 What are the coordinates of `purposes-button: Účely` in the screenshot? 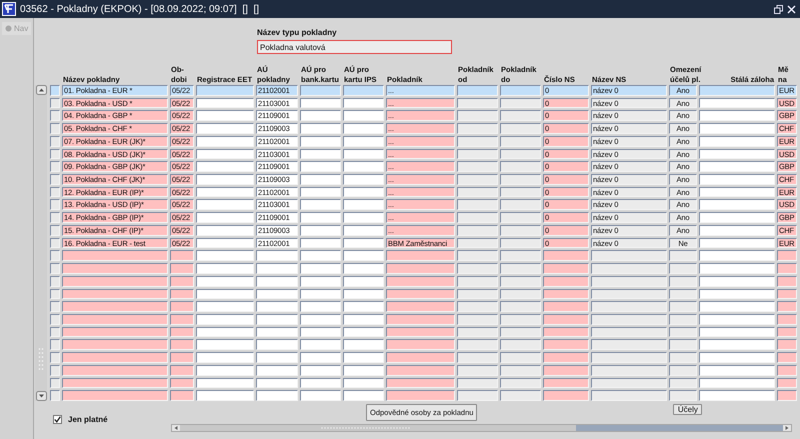 It's located at (687, 409).